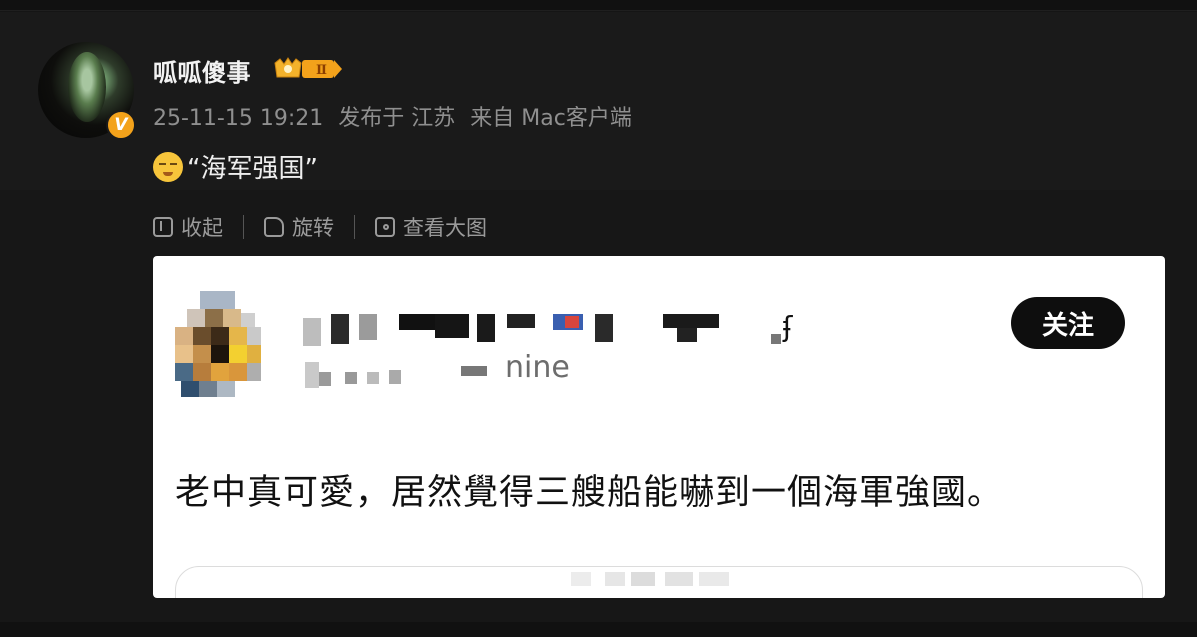 The height and width of the screenshot is (637, 1197). Describe the element at coordinates (598, 5) in the screenshot. I see `top-divider` at that location.